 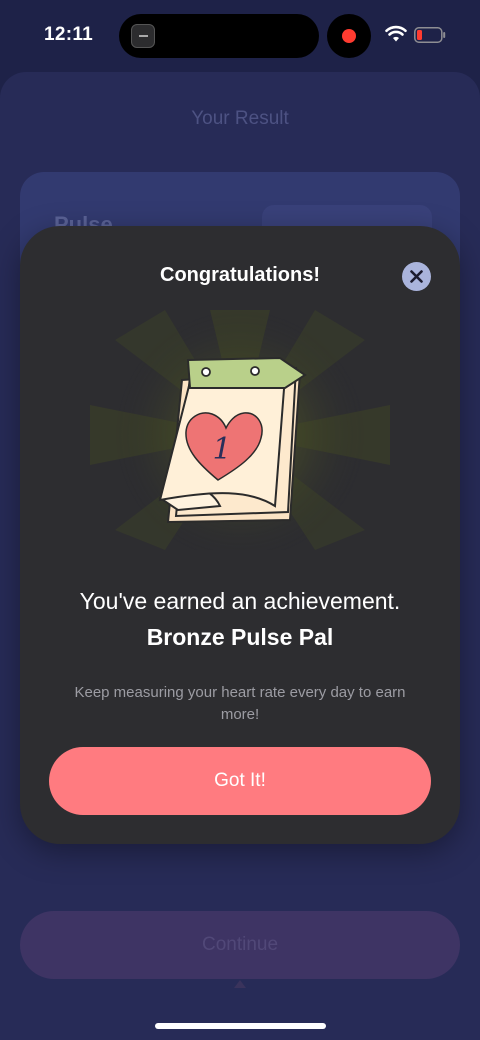 I want to click on calendar-heart-icon: 1, so click(x=240, y=430).